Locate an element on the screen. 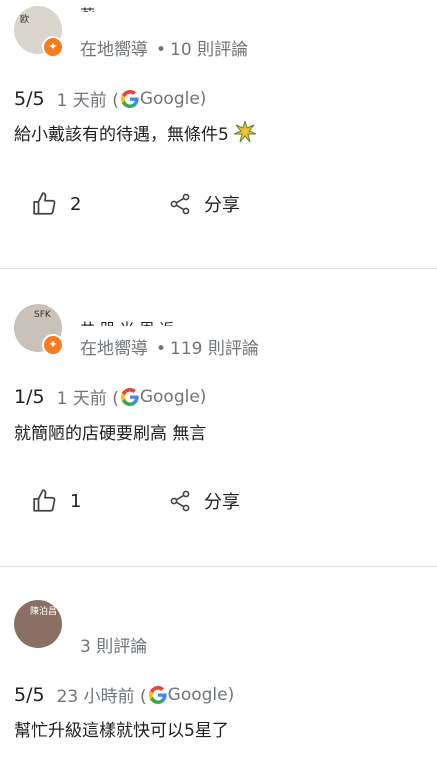  reviewer-meta: 在地嚮導 • 119 則評論 is located at coordinates (169, 346).